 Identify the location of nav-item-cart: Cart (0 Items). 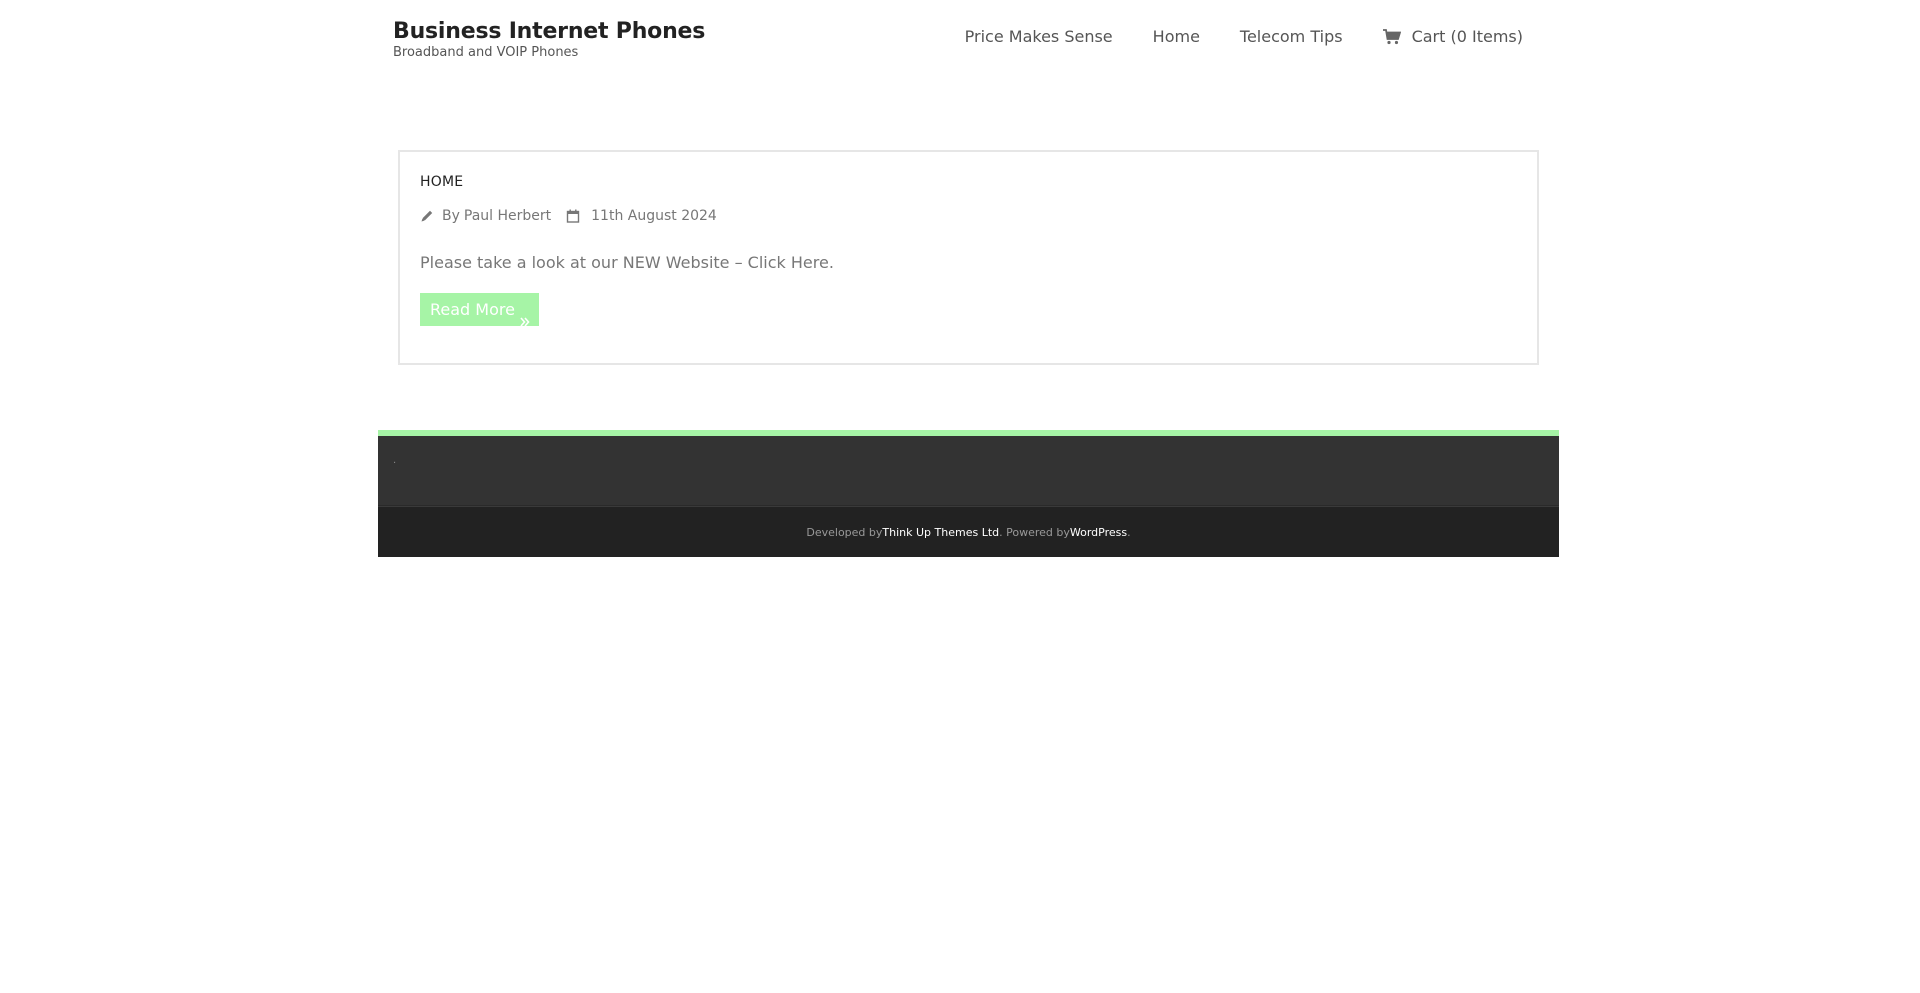
(1452, 37).